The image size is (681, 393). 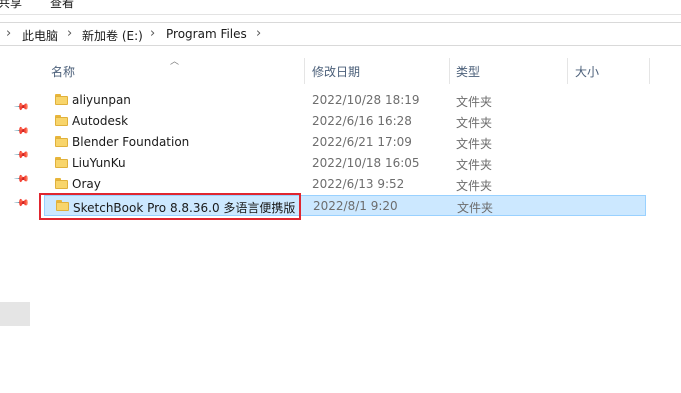 What do you see at coordinates (366, 163) in the screenshot?
I see `file-date: 2022/10/18 16:05` at bounding box center [366, 163].